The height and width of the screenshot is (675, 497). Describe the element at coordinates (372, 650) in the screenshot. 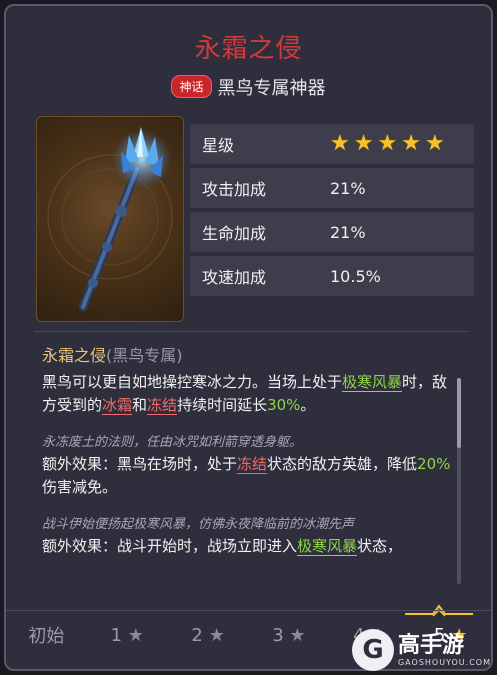

I see `gaoshouyou-logo-icon: G` at that location.